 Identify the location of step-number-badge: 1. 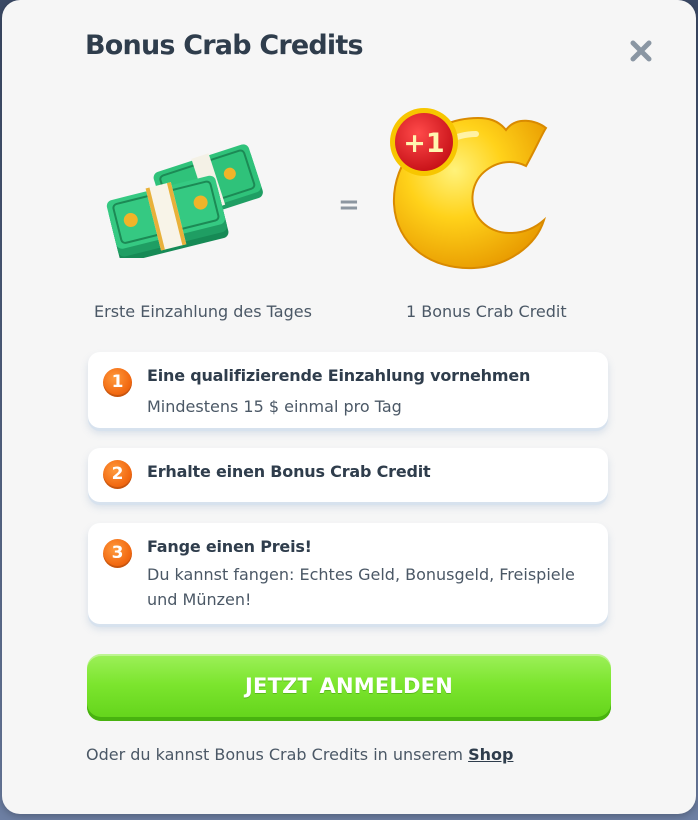
(117, 382).